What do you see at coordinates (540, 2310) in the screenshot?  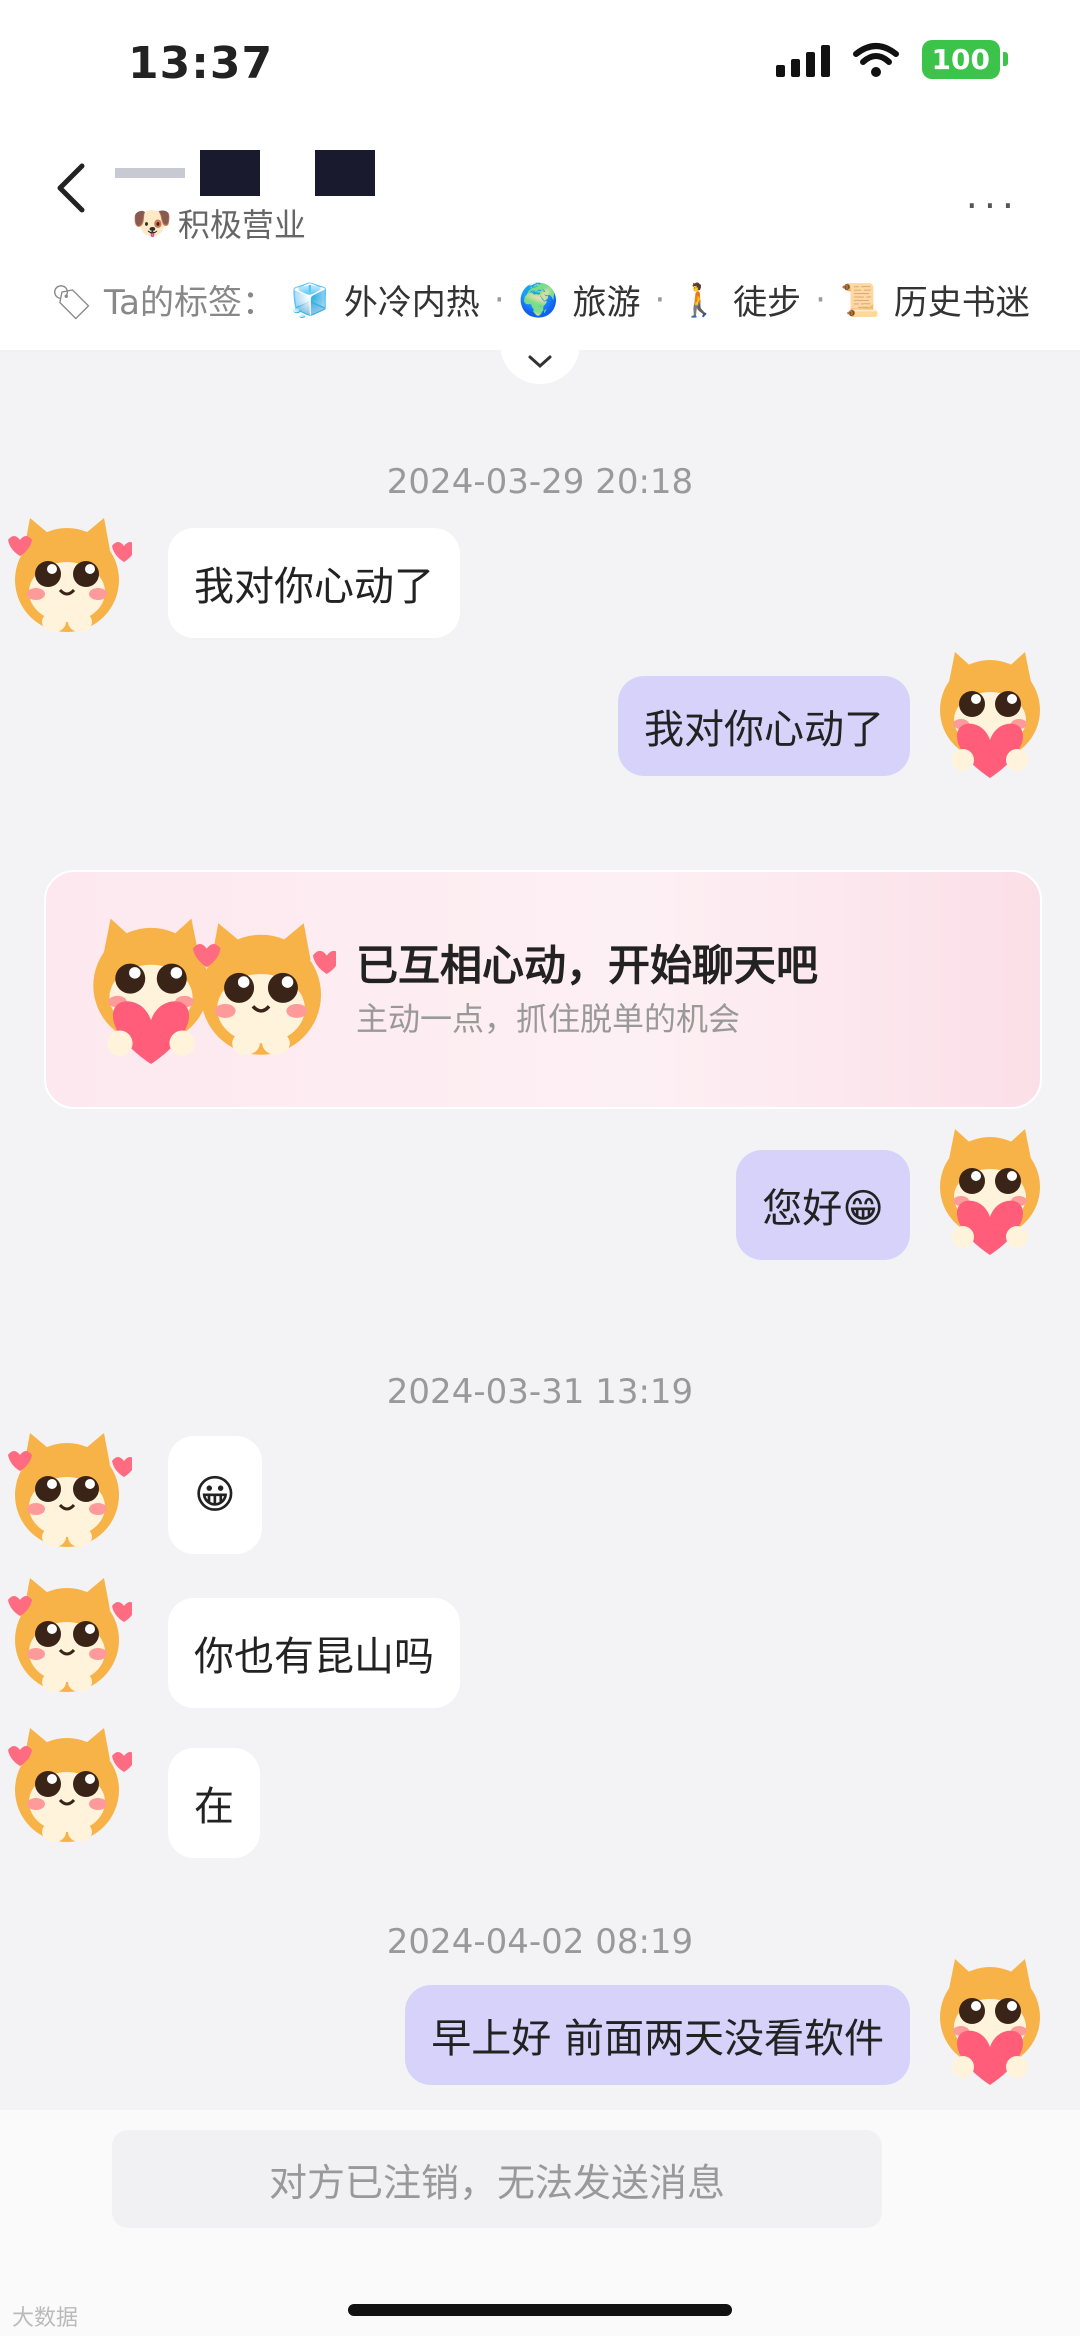 I see `home-indicator` at bounding box center [540, 2310].